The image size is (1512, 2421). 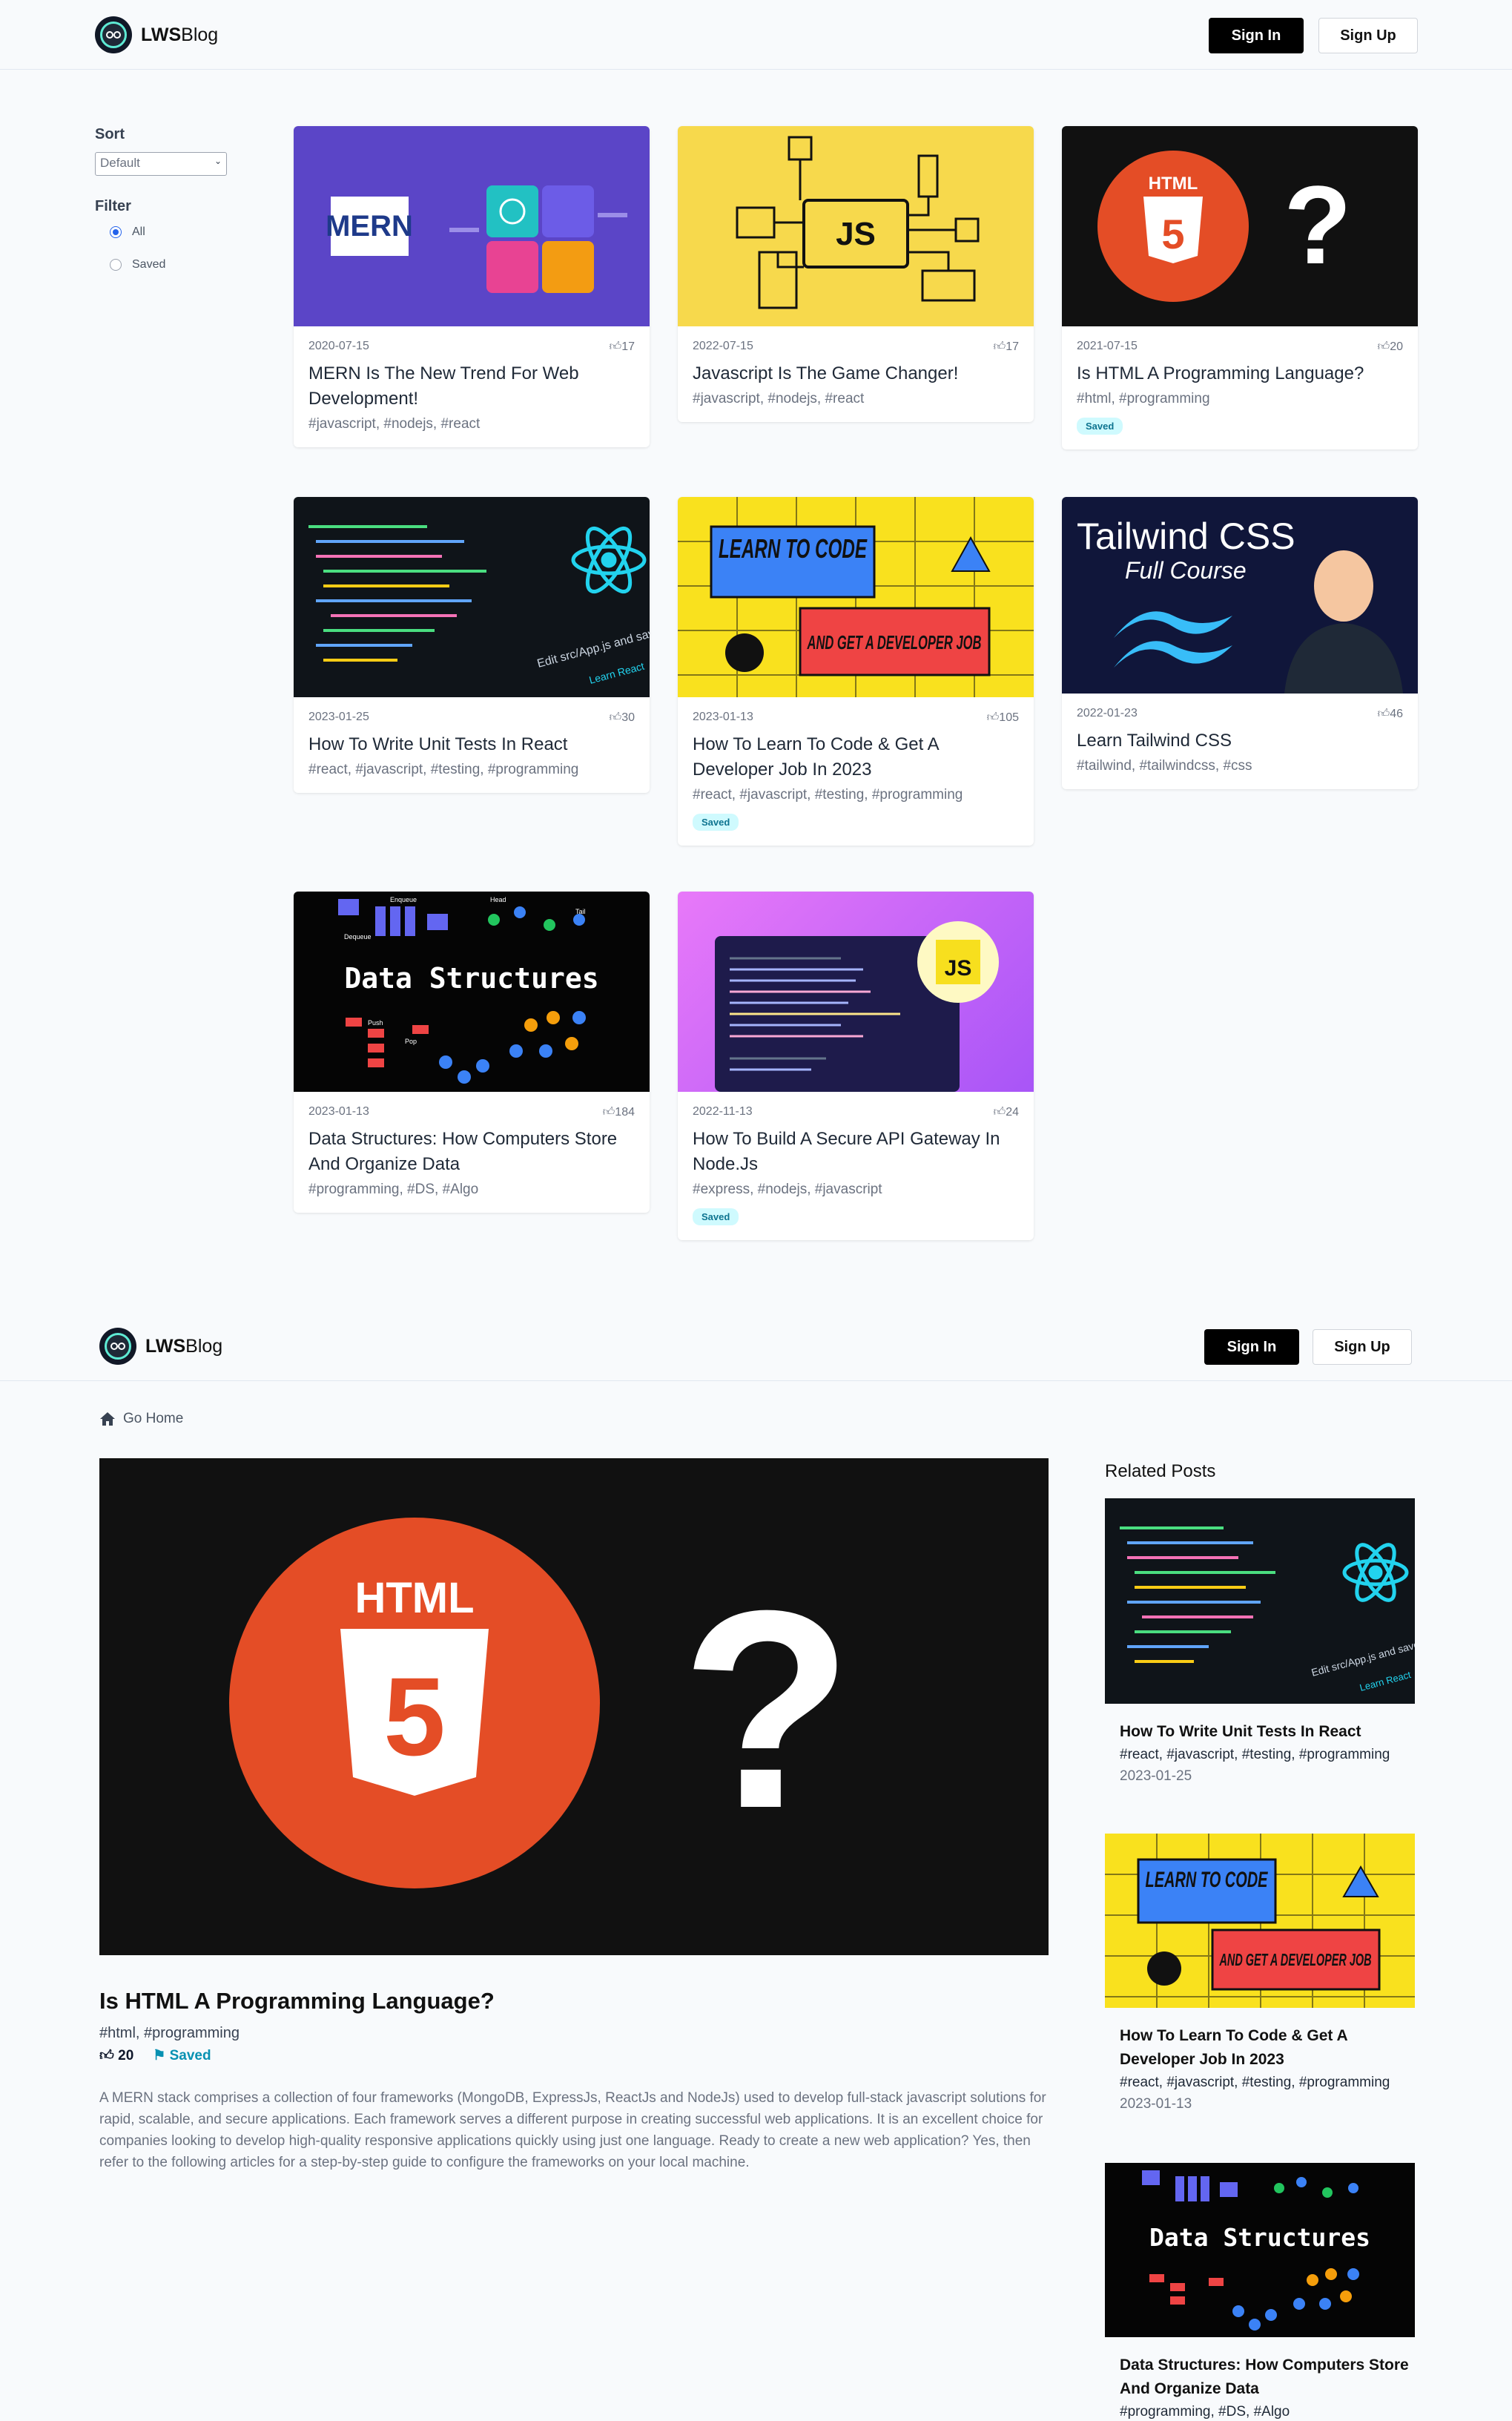 What do you see at coordinates (1240, 226) in the screenshot?
I see `post-thumbnail: HTML 5 ?` at bounding box center [1240, 226].